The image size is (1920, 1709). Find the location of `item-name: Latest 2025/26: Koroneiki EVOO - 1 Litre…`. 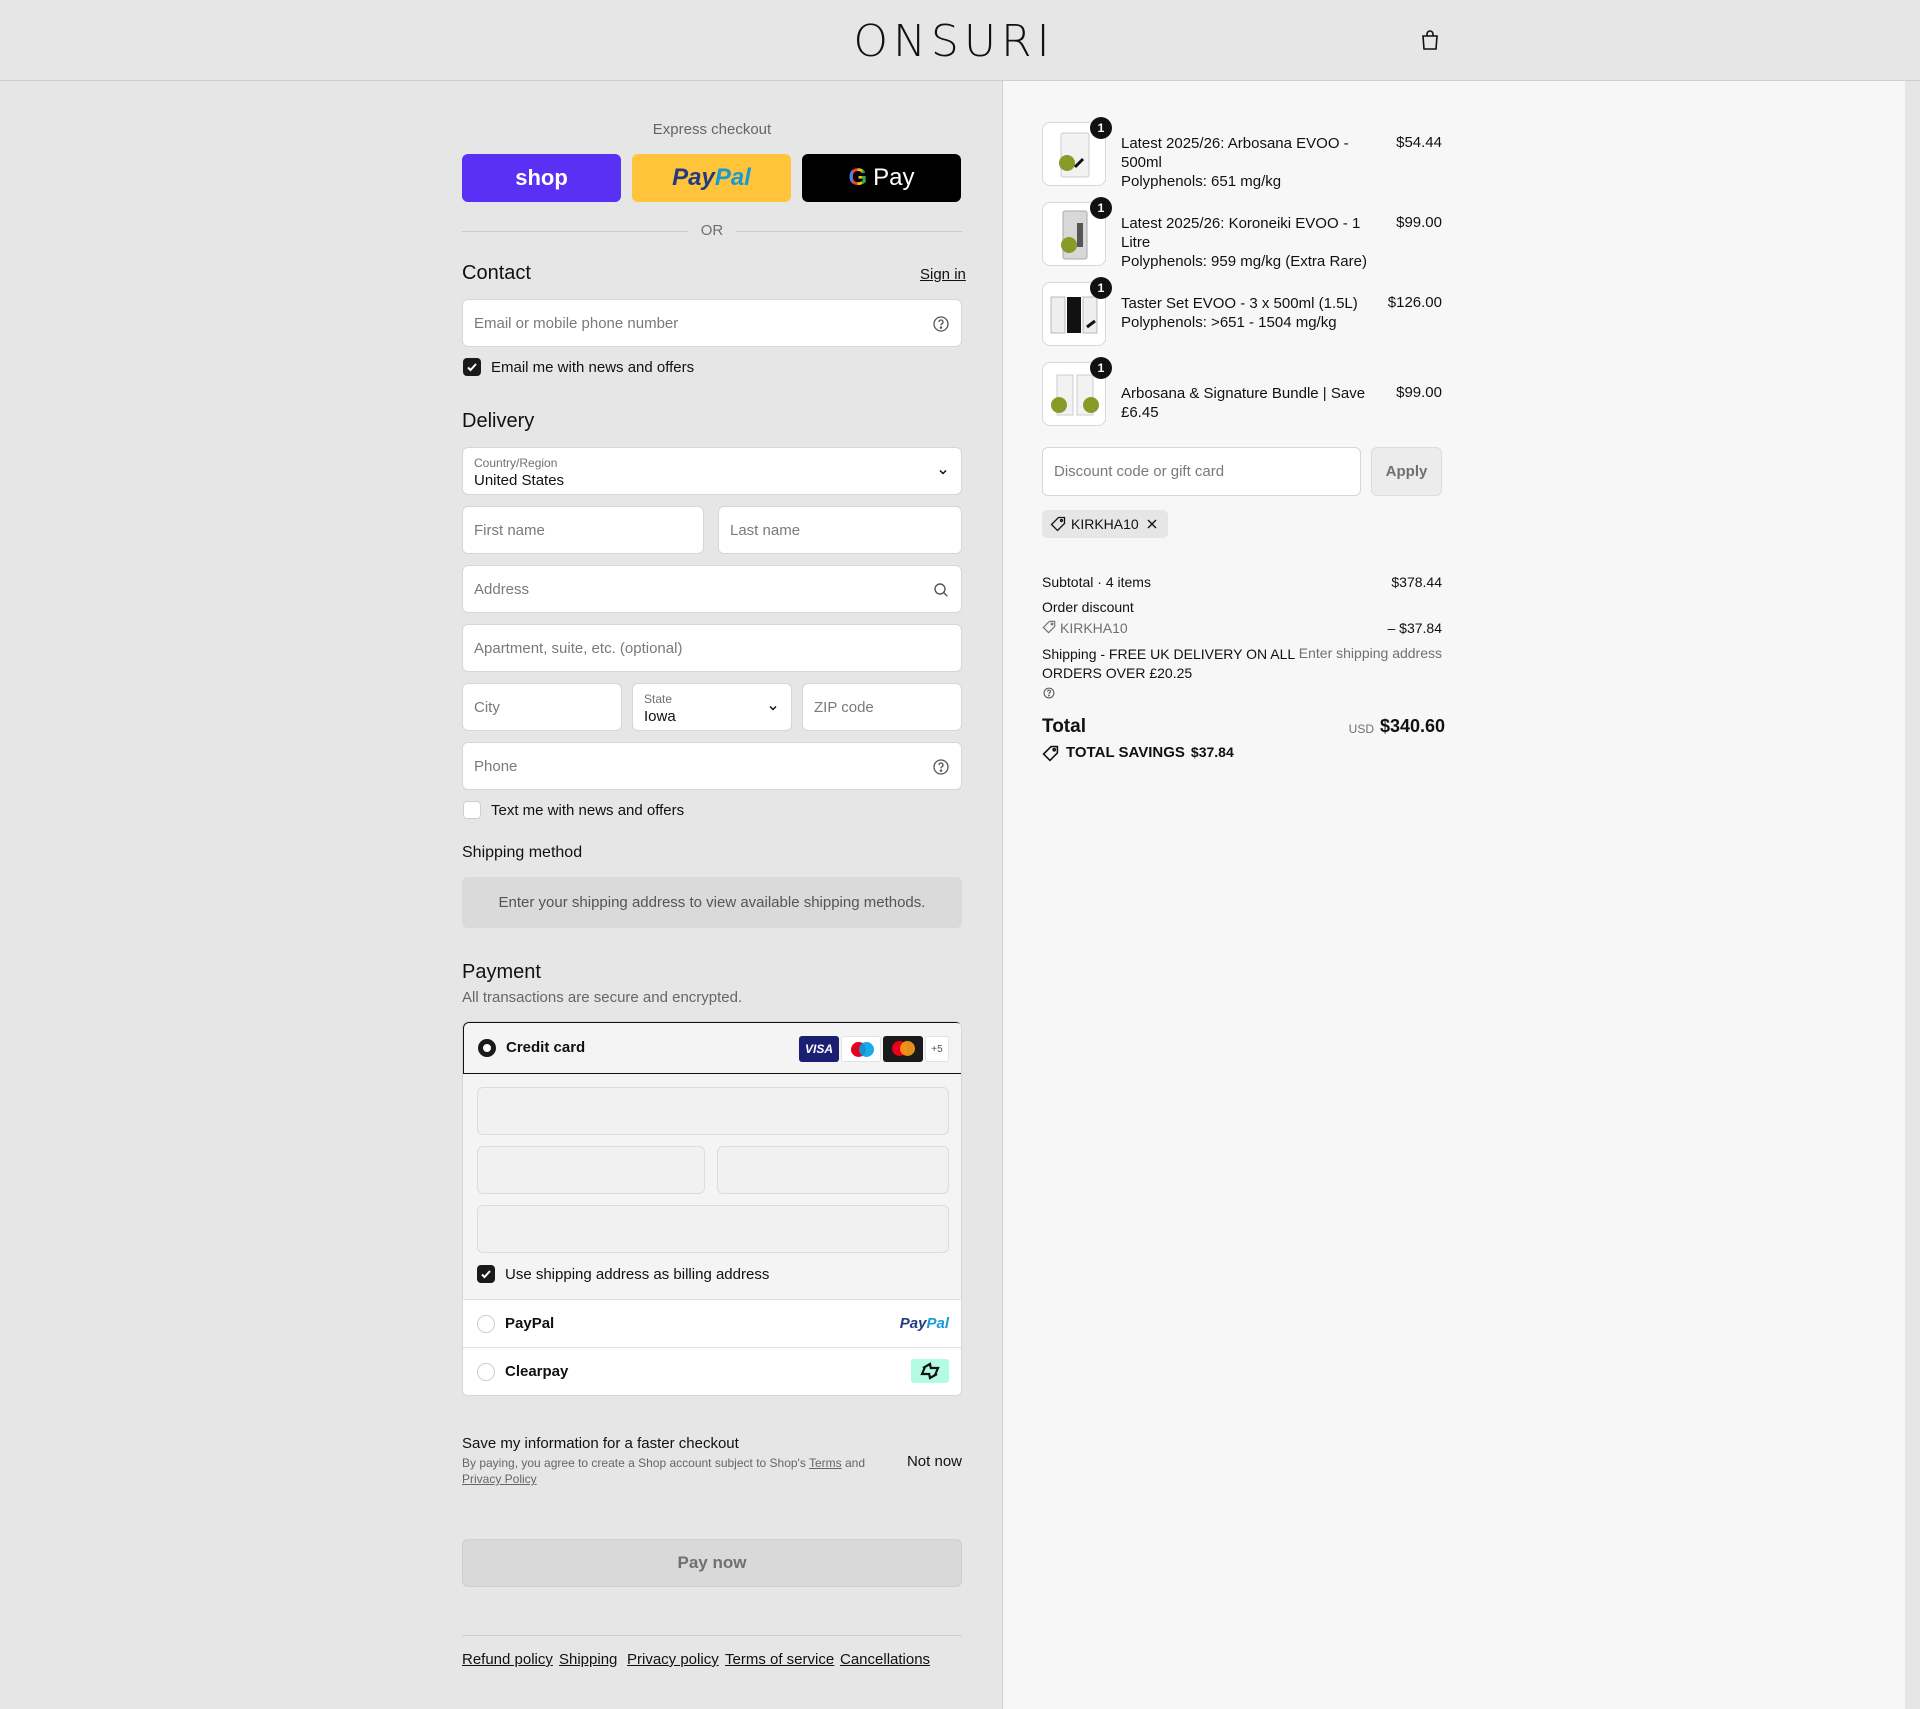

item-name: Latest 2025/26: Koroneiki EVOO - 1 Litre… is located at coordinates (1253, 242).